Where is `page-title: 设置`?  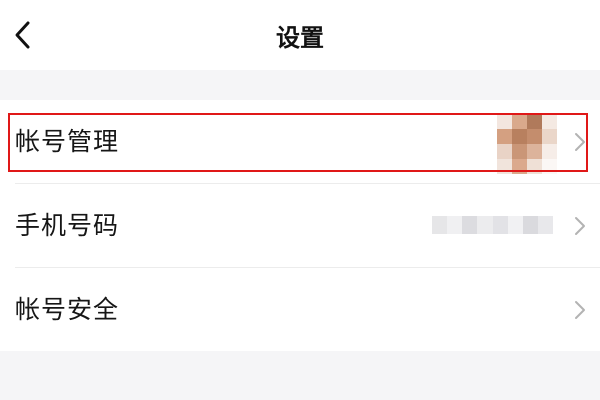
page-title: 设置 is located at coordinates (300, 38).